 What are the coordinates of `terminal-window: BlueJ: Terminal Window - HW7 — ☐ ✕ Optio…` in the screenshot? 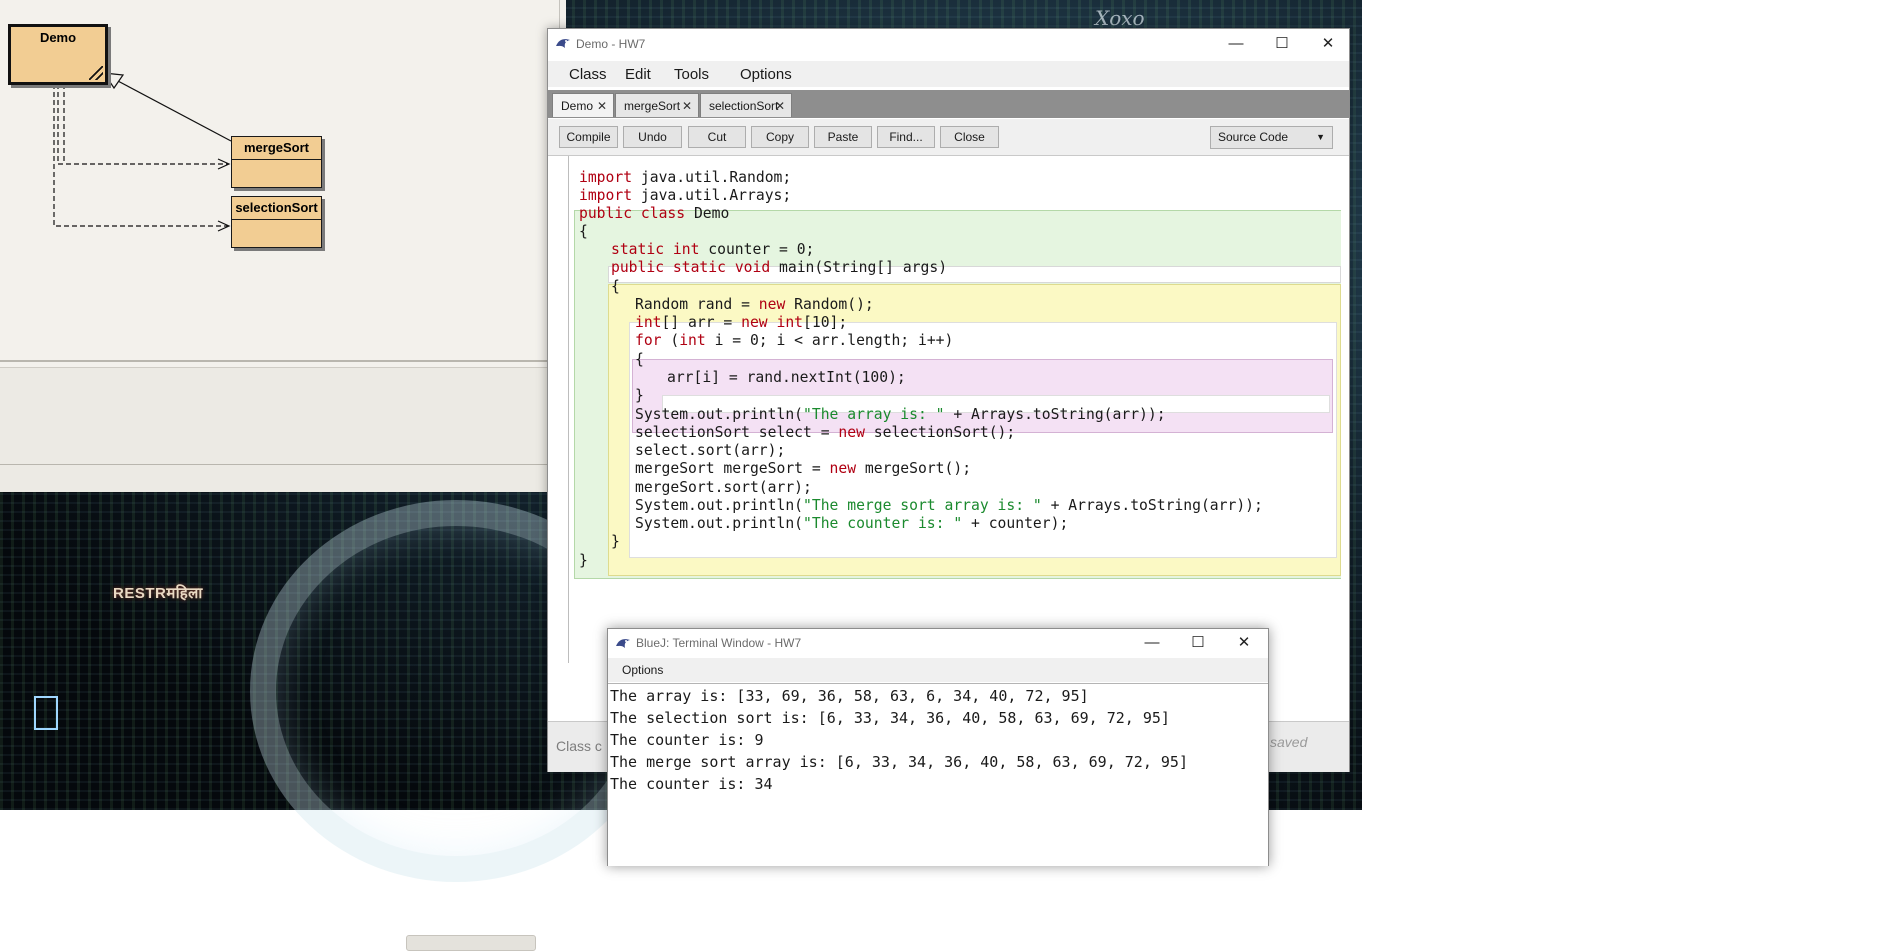 It's located at (938, 747).